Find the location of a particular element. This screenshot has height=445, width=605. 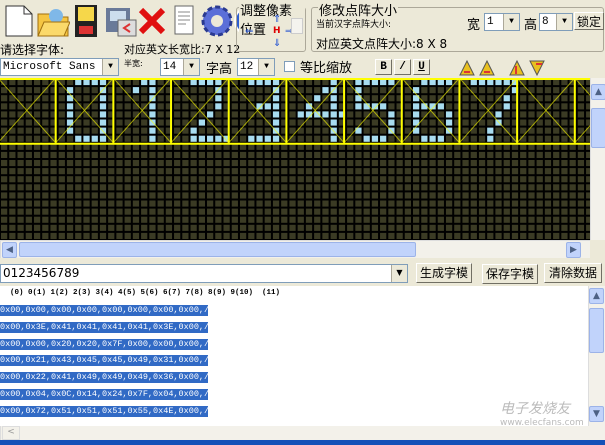

scroll-thumb is located at coordinates (598, 128).